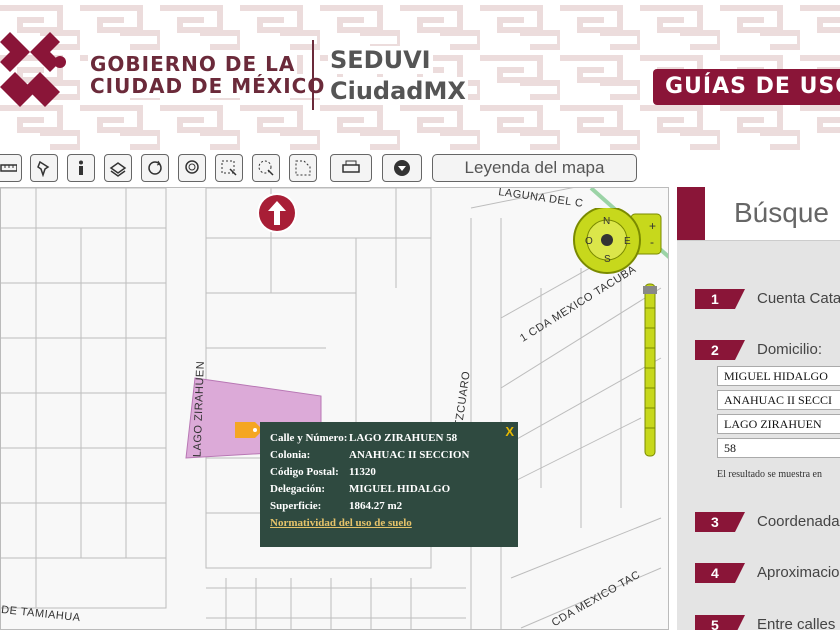  I want to click on popup-label: Código Postal:, so click(304, 472).